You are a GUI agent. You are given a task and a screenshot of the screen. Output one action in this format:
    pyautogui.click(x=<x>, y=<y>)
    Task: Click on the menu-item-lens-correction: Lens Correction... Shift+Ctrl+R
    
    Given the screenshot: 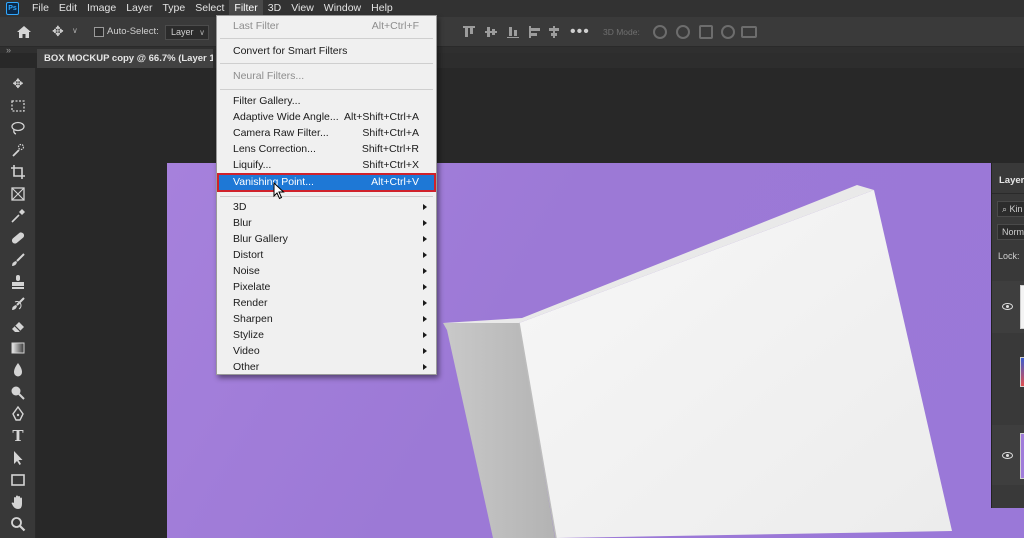 What is the action you would take?
    pyautogui.click(x=326, y=149)
    